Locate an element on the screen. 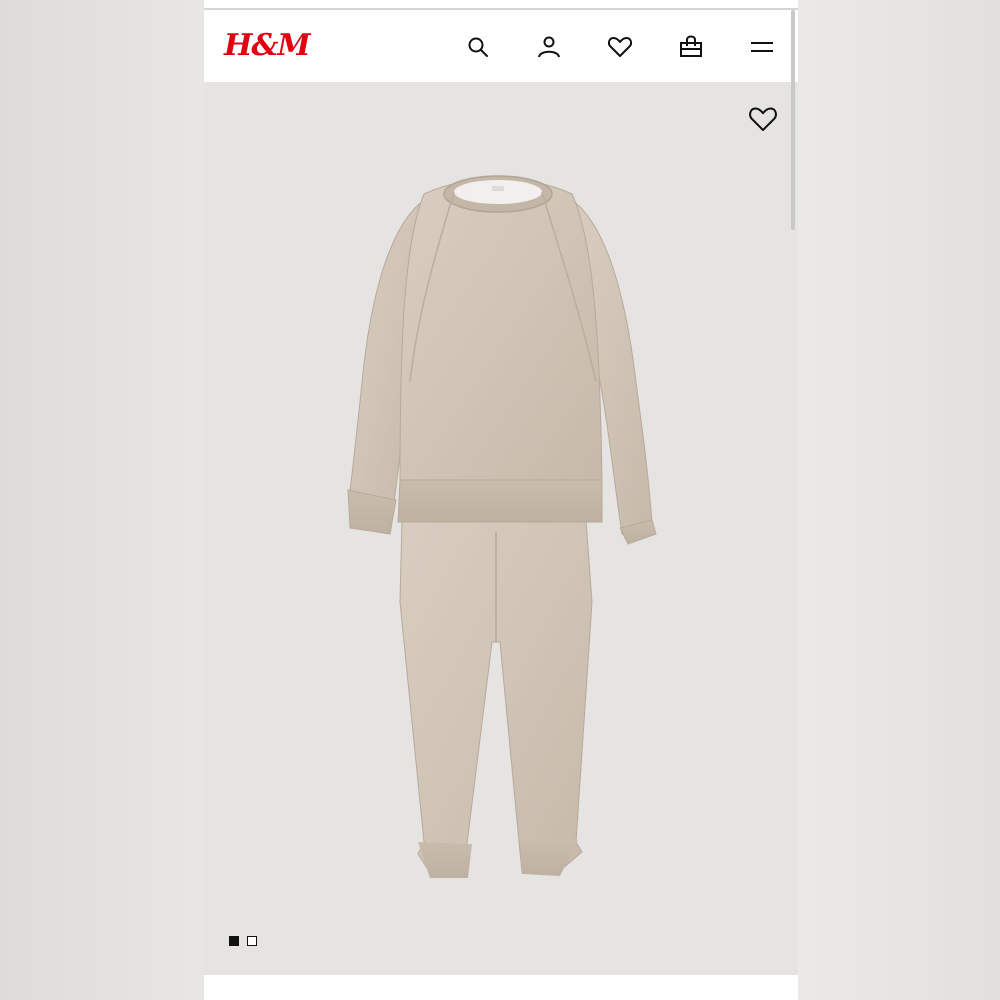  search-icon is located at coordinates (478, 47).